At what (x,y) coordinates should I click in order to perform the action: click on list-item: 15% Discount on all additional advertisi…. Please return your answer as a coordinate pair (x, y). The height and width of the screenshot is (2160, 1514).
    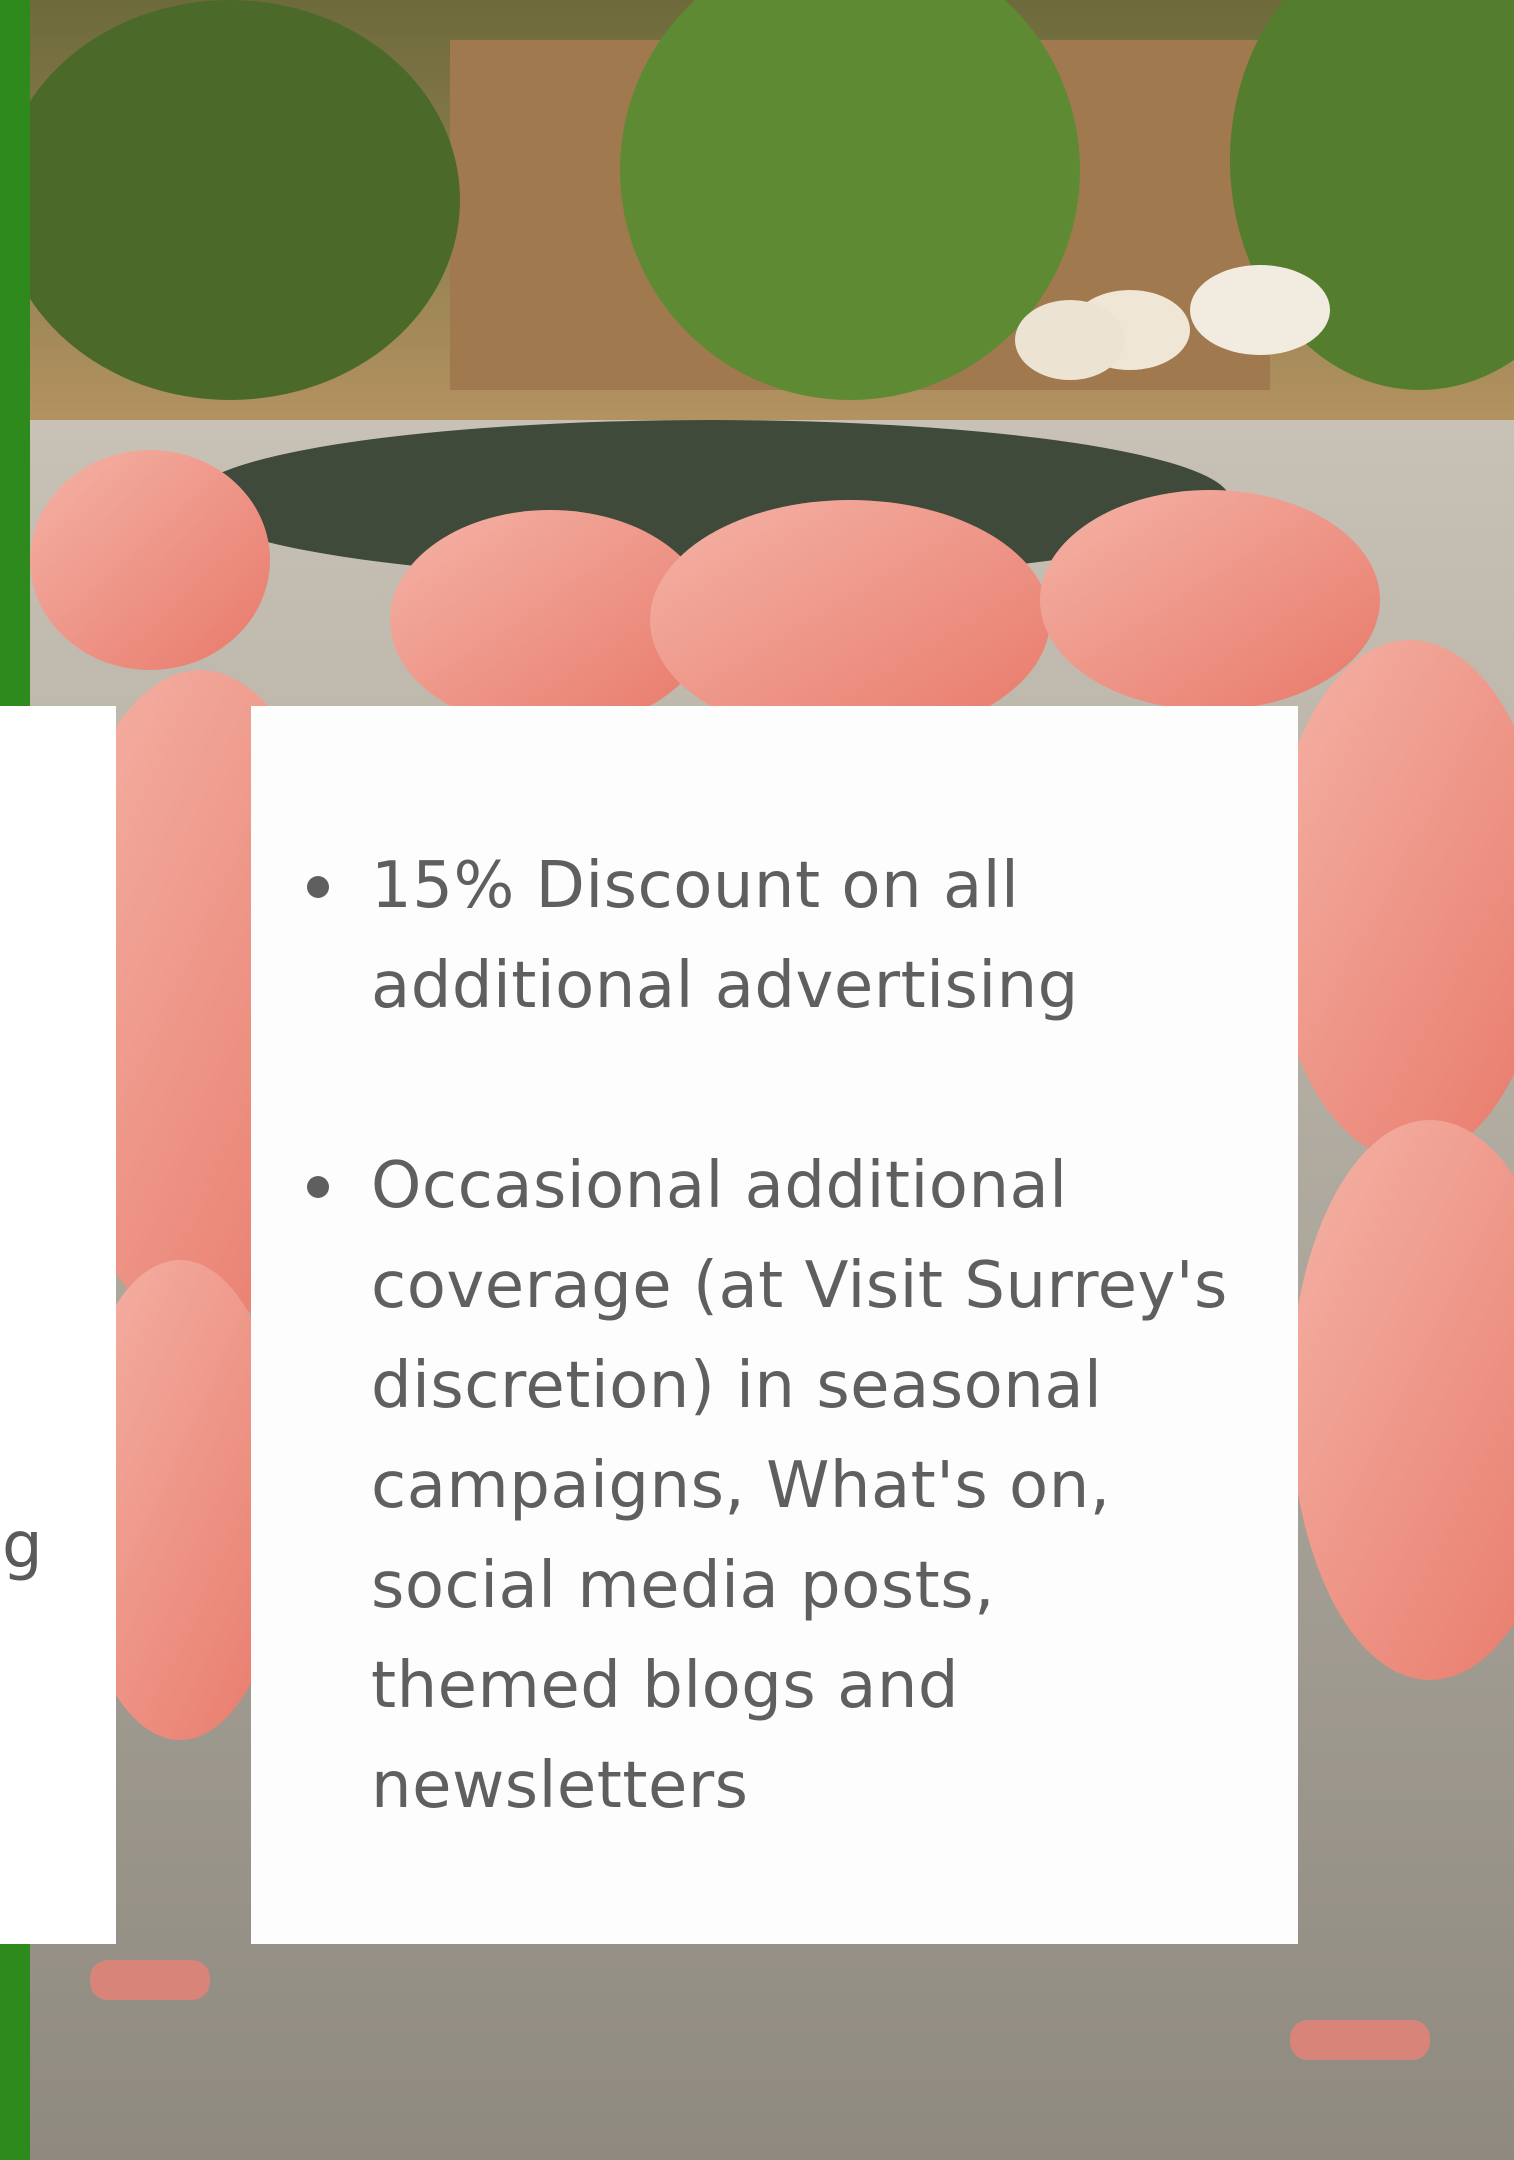
    Looking at the image, I should click on (782, 936).